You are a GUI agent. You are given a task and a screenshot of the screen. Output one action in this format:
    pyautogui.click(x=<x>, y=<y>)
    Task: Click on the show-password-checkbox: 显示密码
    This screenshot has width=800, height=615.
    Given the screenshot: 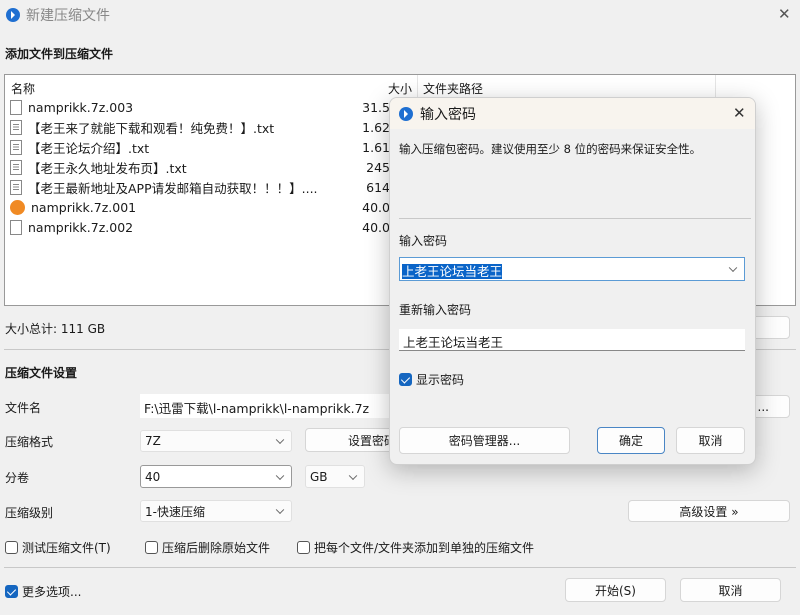 What is the action you would take?
    pyautogui.click(x=431, y=379)
    